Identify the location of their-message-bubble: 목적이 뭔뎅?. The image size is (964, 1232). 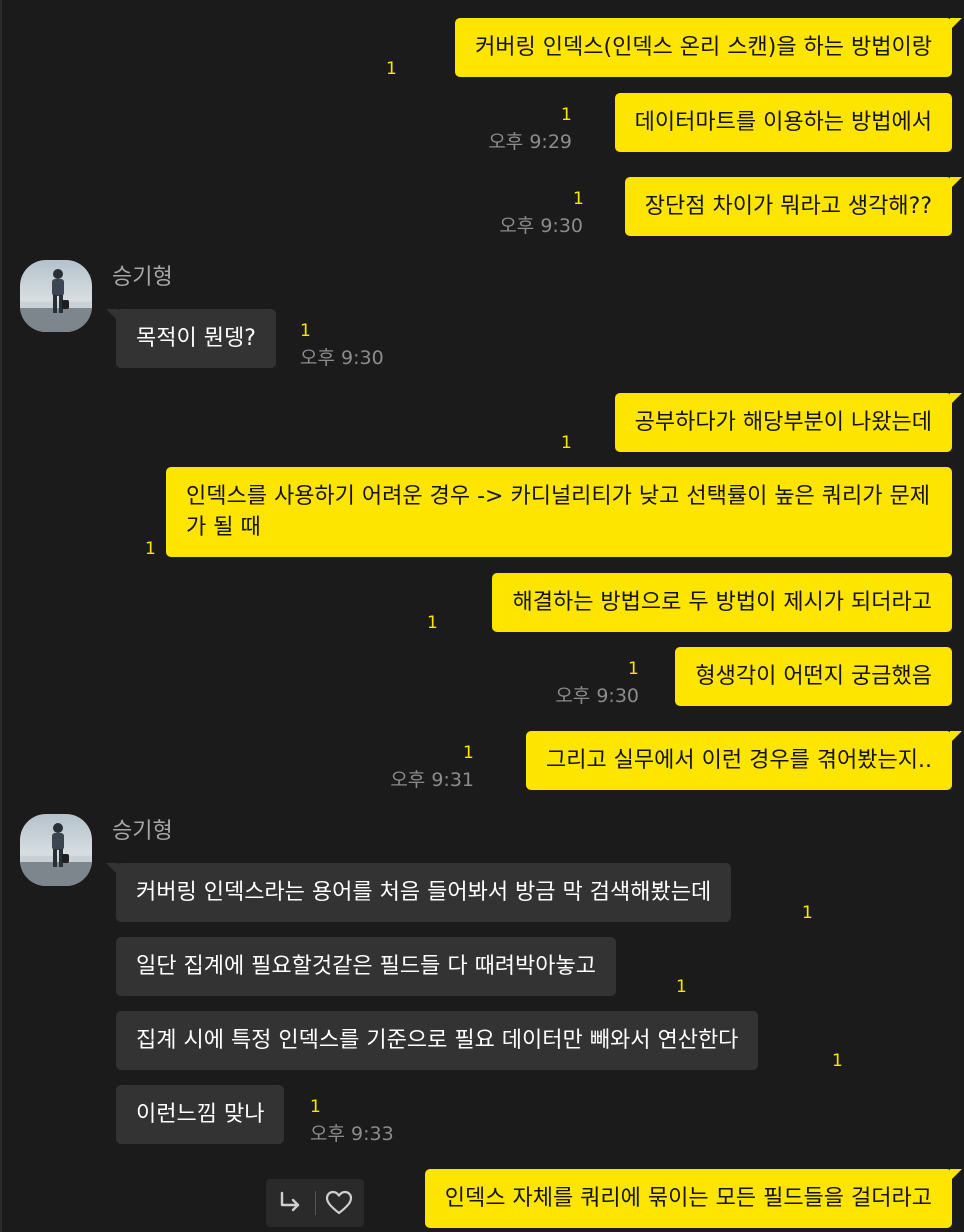
(191, 338).